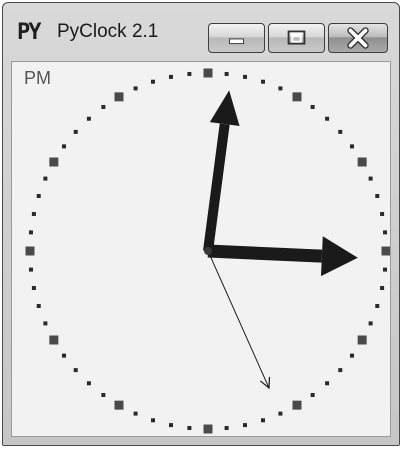 This screenshot has width=404, height=451. What do you see at coordinates (224, 108) in the screenshot?
I see `hour-hand-head` at bounding box center [224, 108].